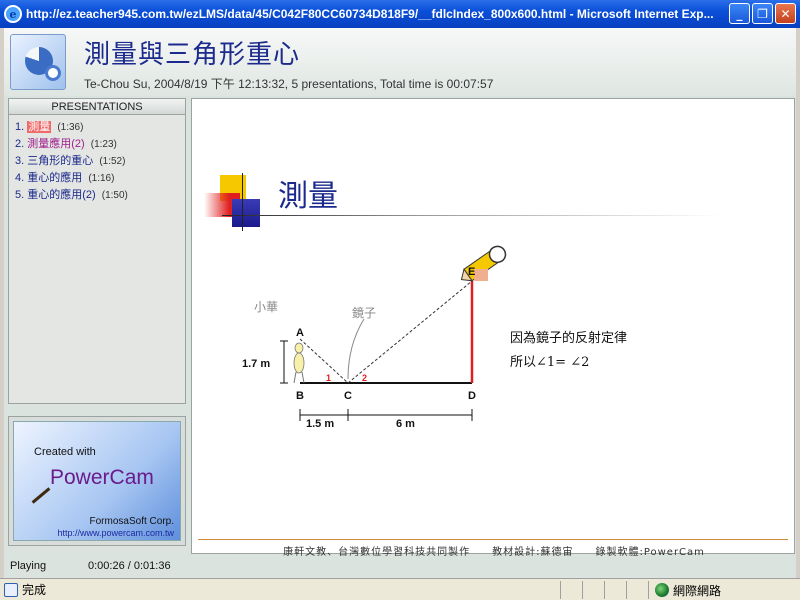 The width and height of the screenshot is (800, 600). What do you see at coordinates (320, 424) in the screenshot?
I see `label-dist-bc: 1.5 m` at bounding box center [320, 424].